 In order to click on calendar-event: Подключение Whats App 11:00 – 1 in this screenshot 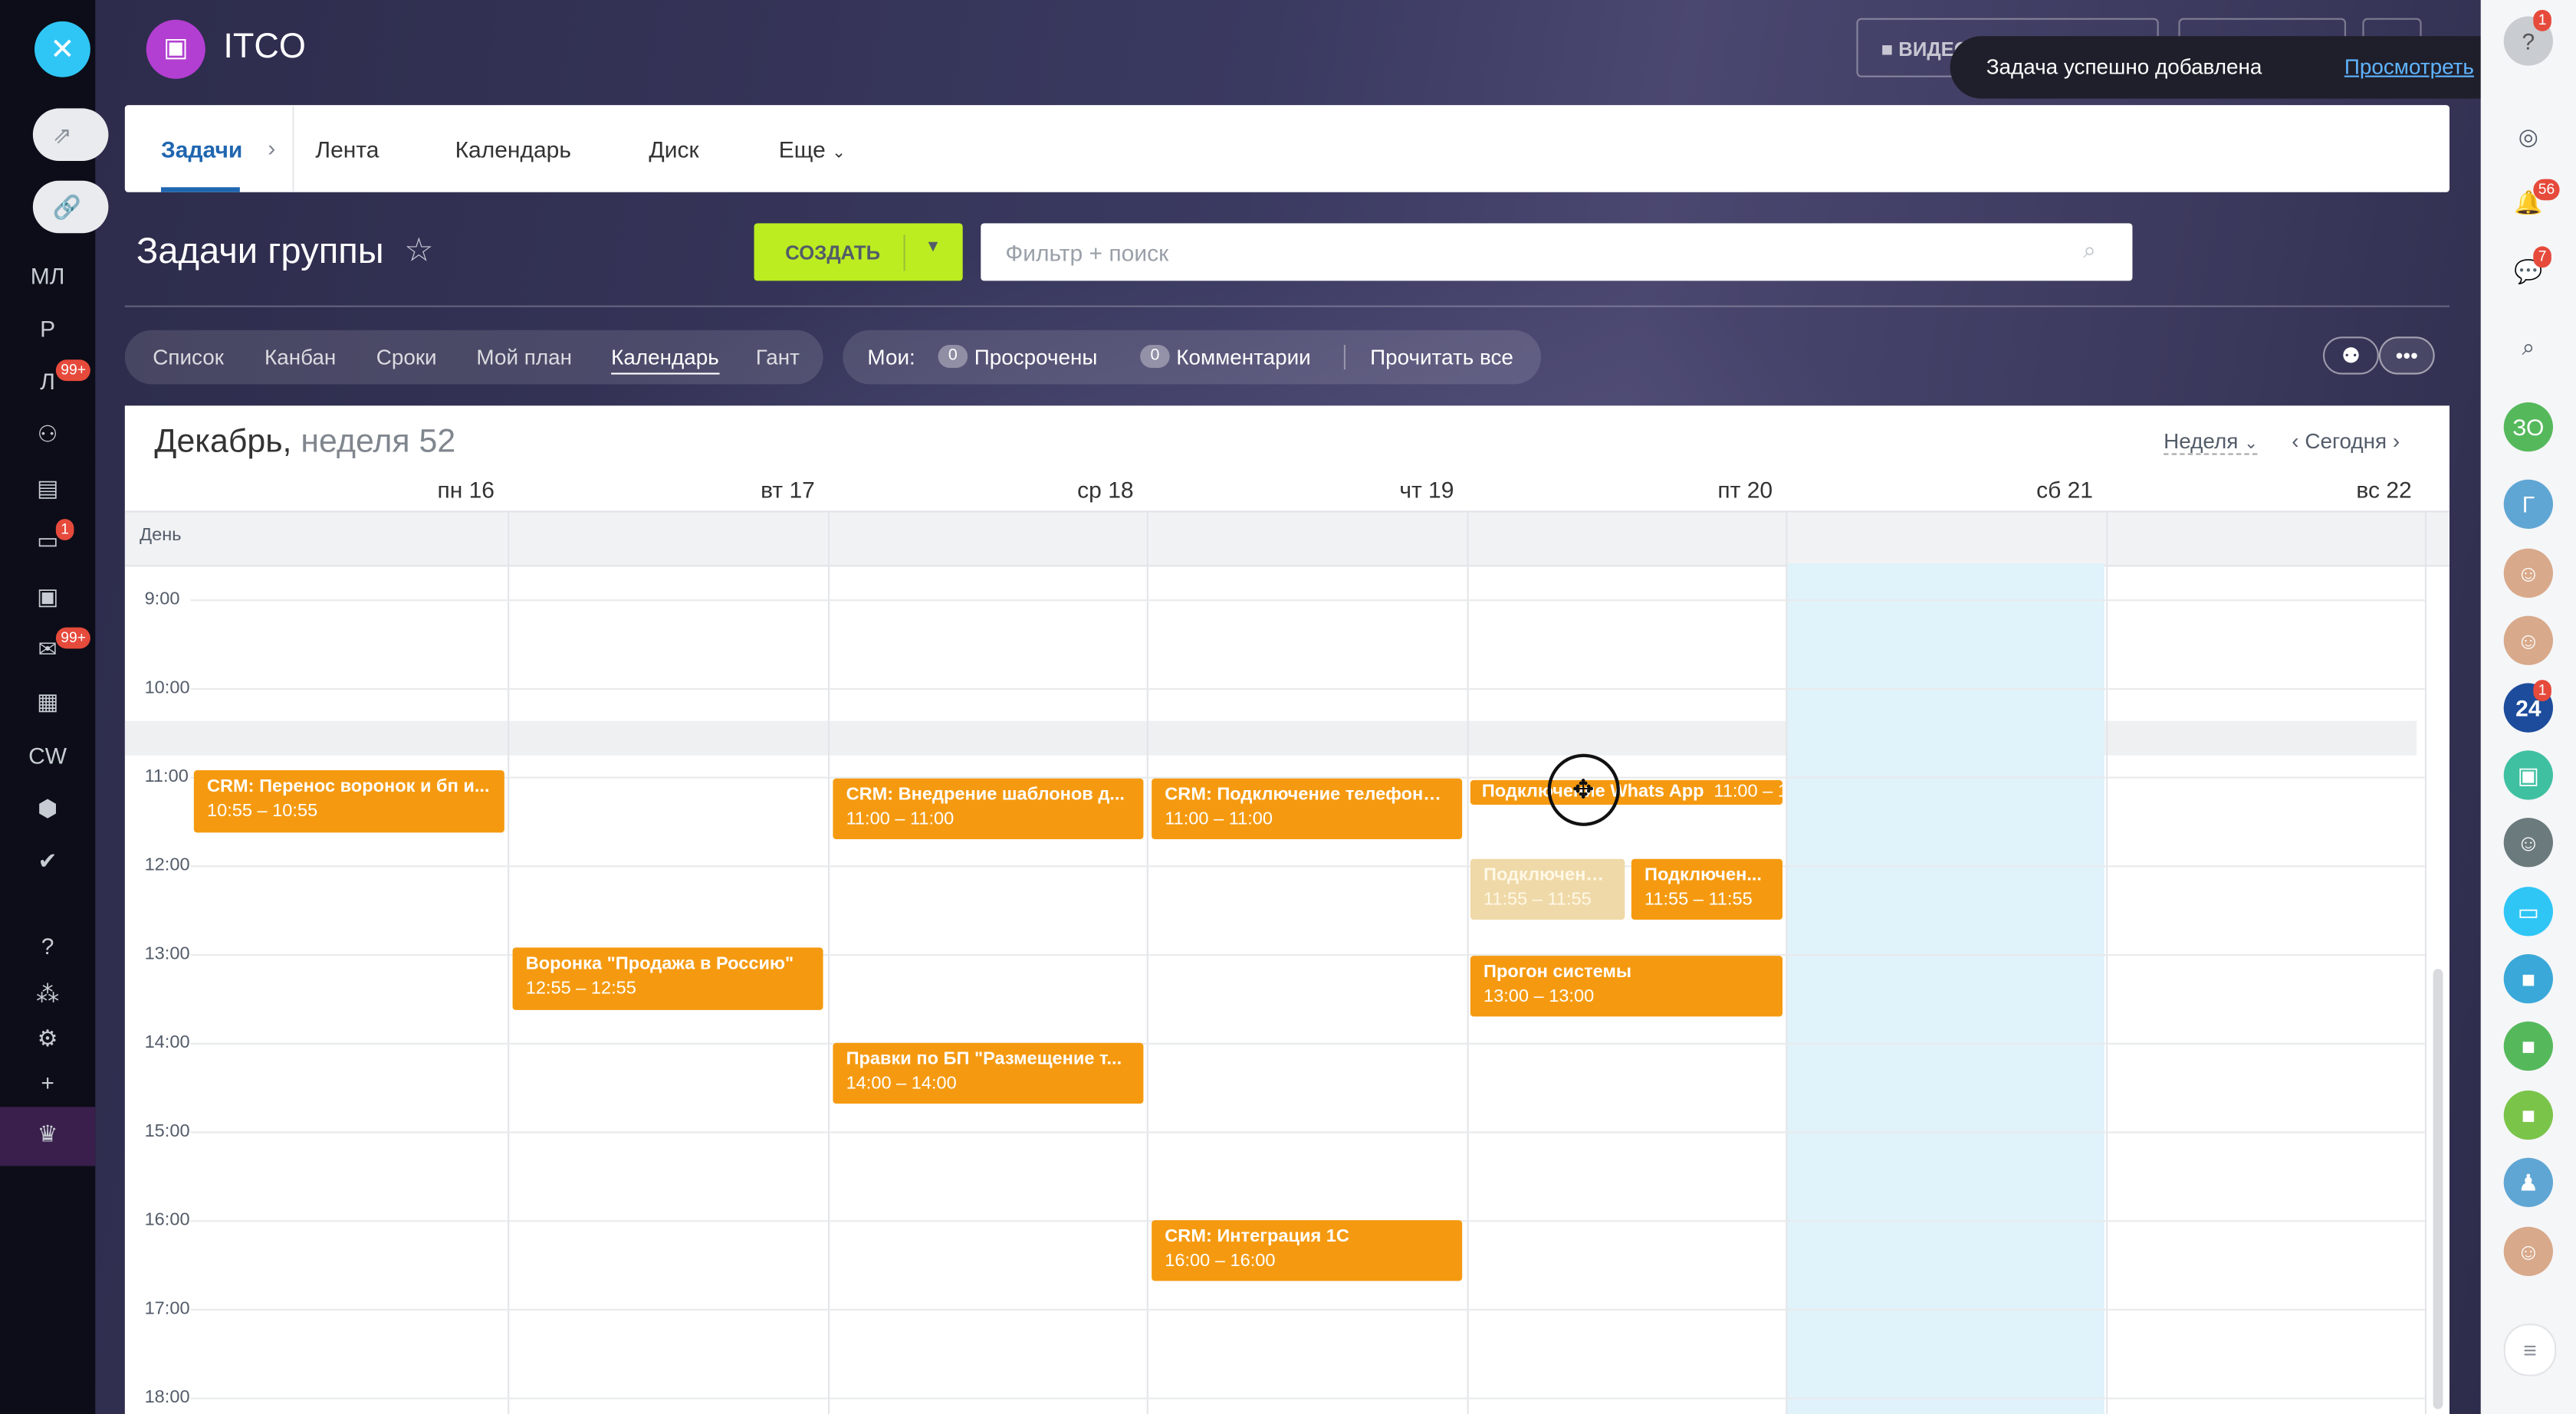, I will do `click(1627, 792)`.